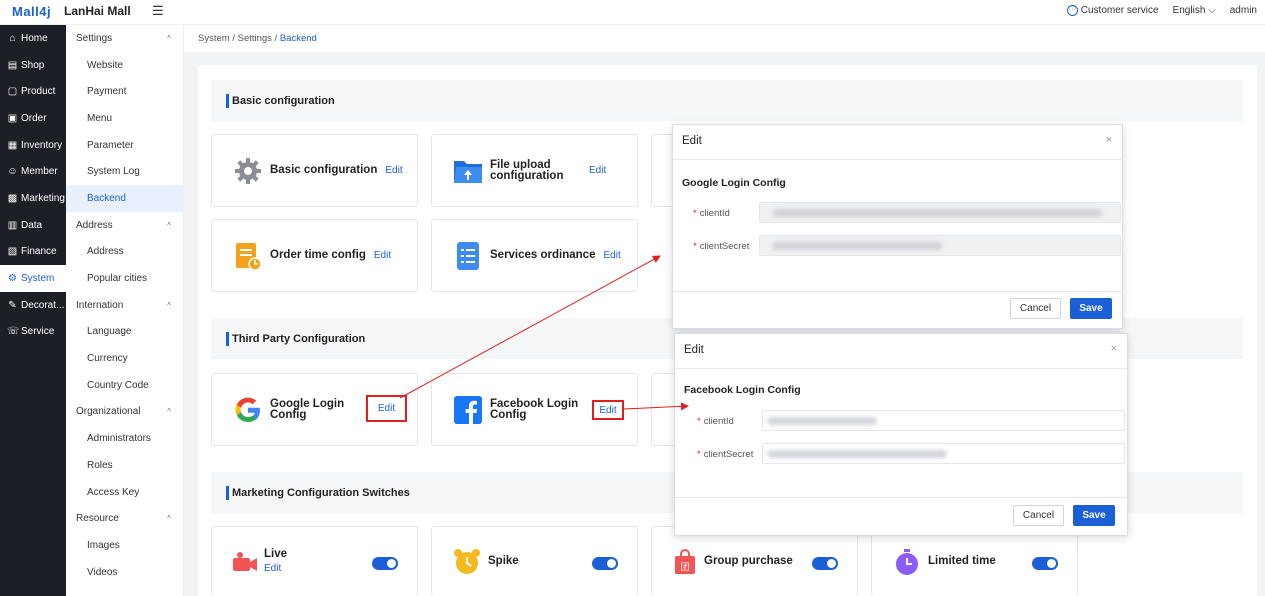  Describe the element at coordinates (94, 225) in the screenshot. I see `group-label: Address` at that location.